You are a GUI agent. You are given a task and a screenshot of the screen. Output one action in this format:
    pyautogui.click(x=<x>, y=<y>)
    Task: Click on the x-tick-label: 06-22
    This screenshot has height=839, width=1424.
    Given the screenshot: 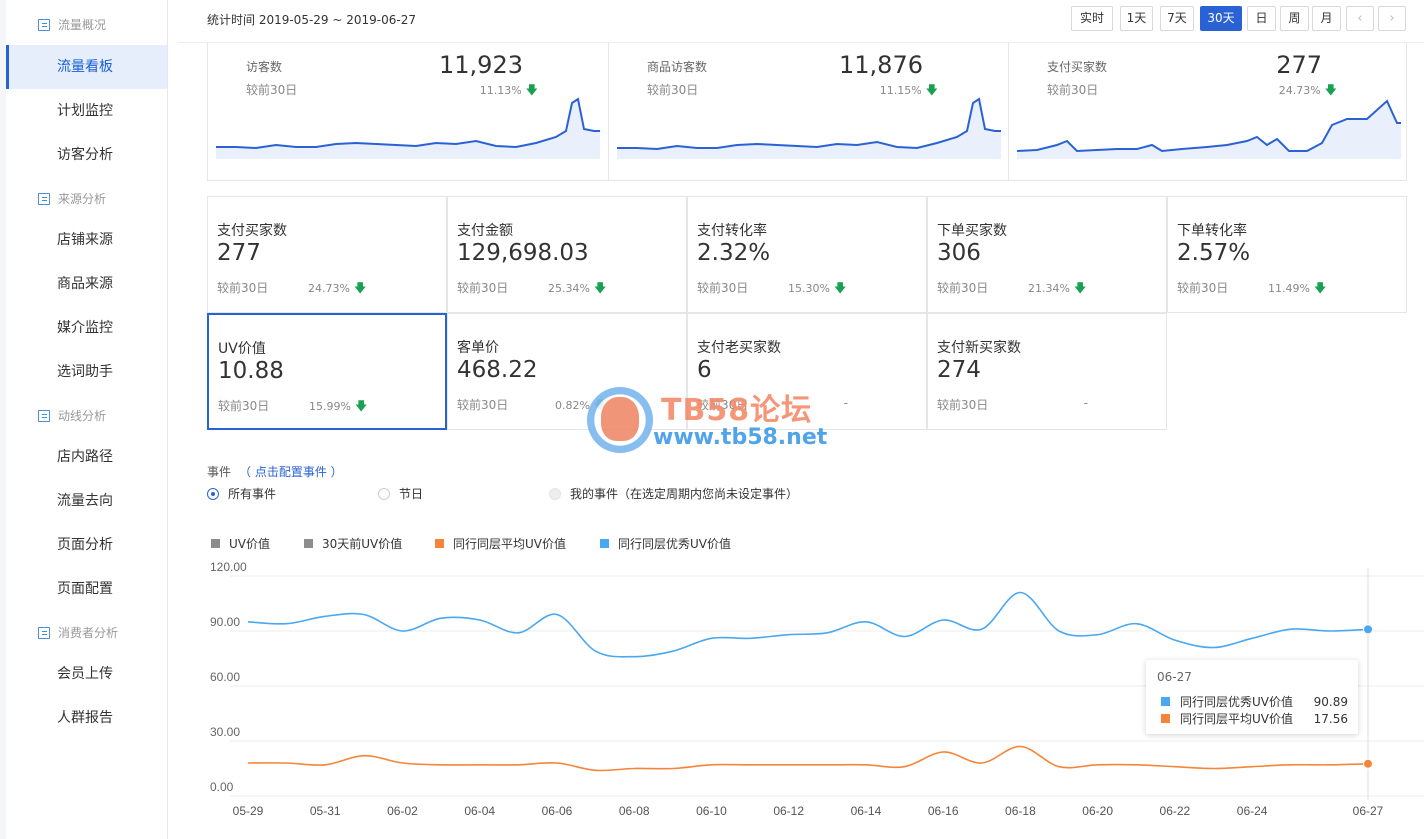 What is the action you would take?
    pyautogui.click(x=1175, y=811)
    